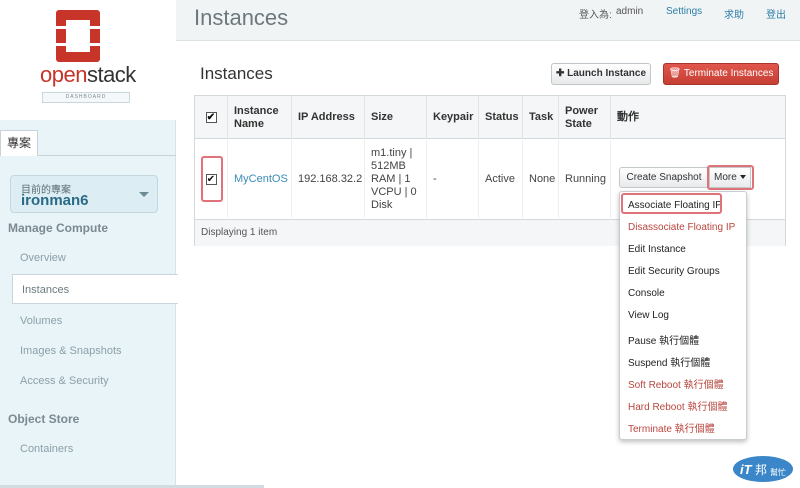  I want to click on username: admin, so click(630, 11).